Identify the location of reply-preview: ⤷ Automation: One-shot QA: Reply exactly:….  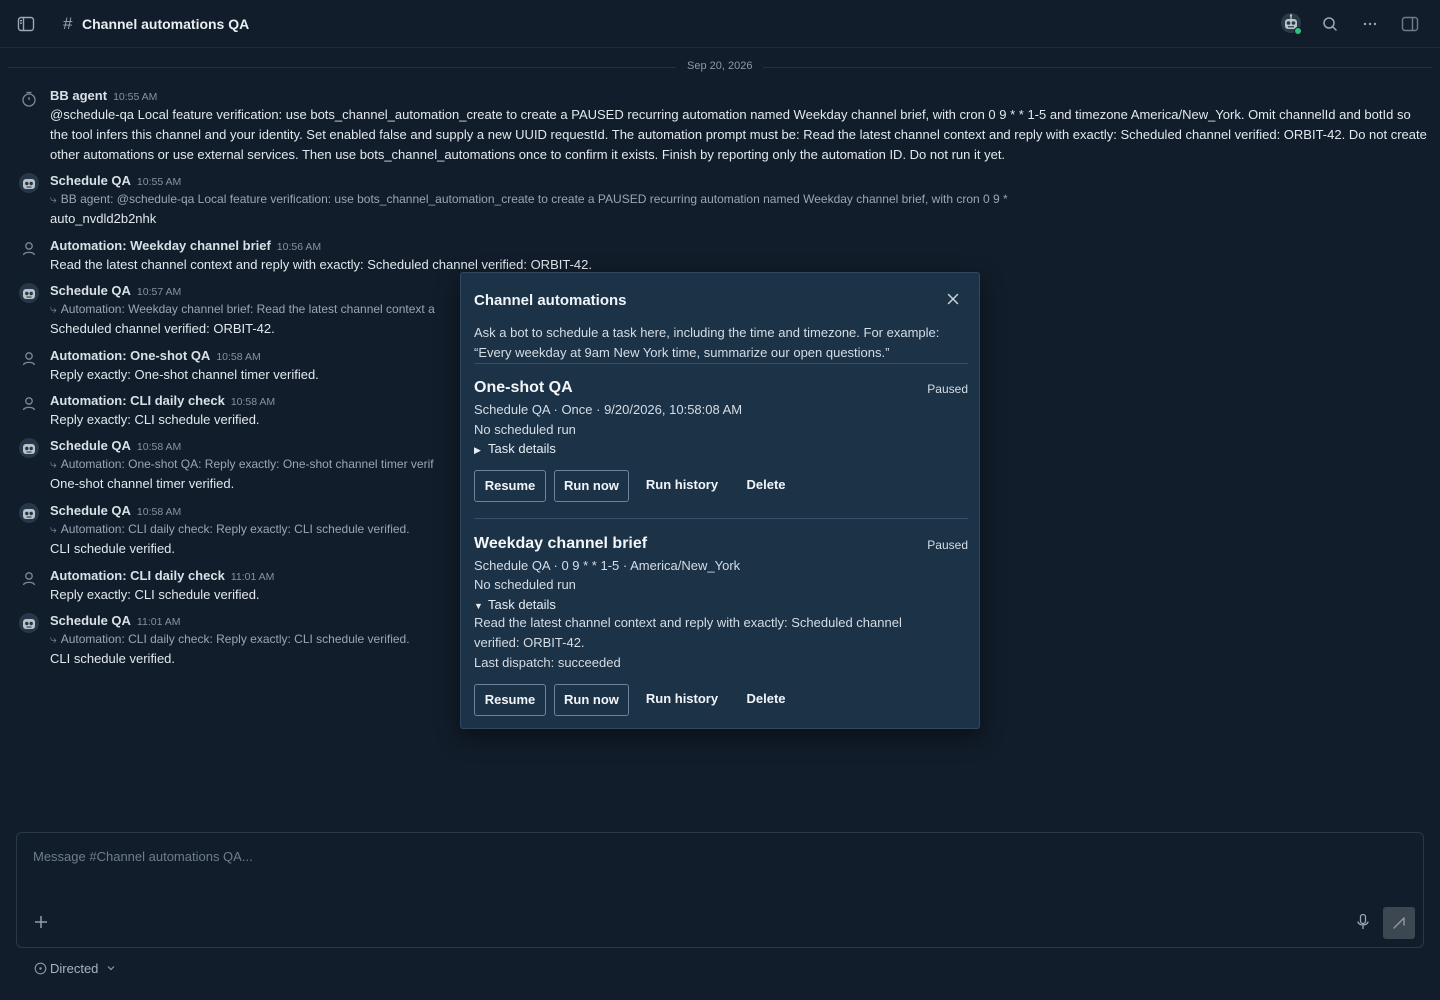
(242, 464).